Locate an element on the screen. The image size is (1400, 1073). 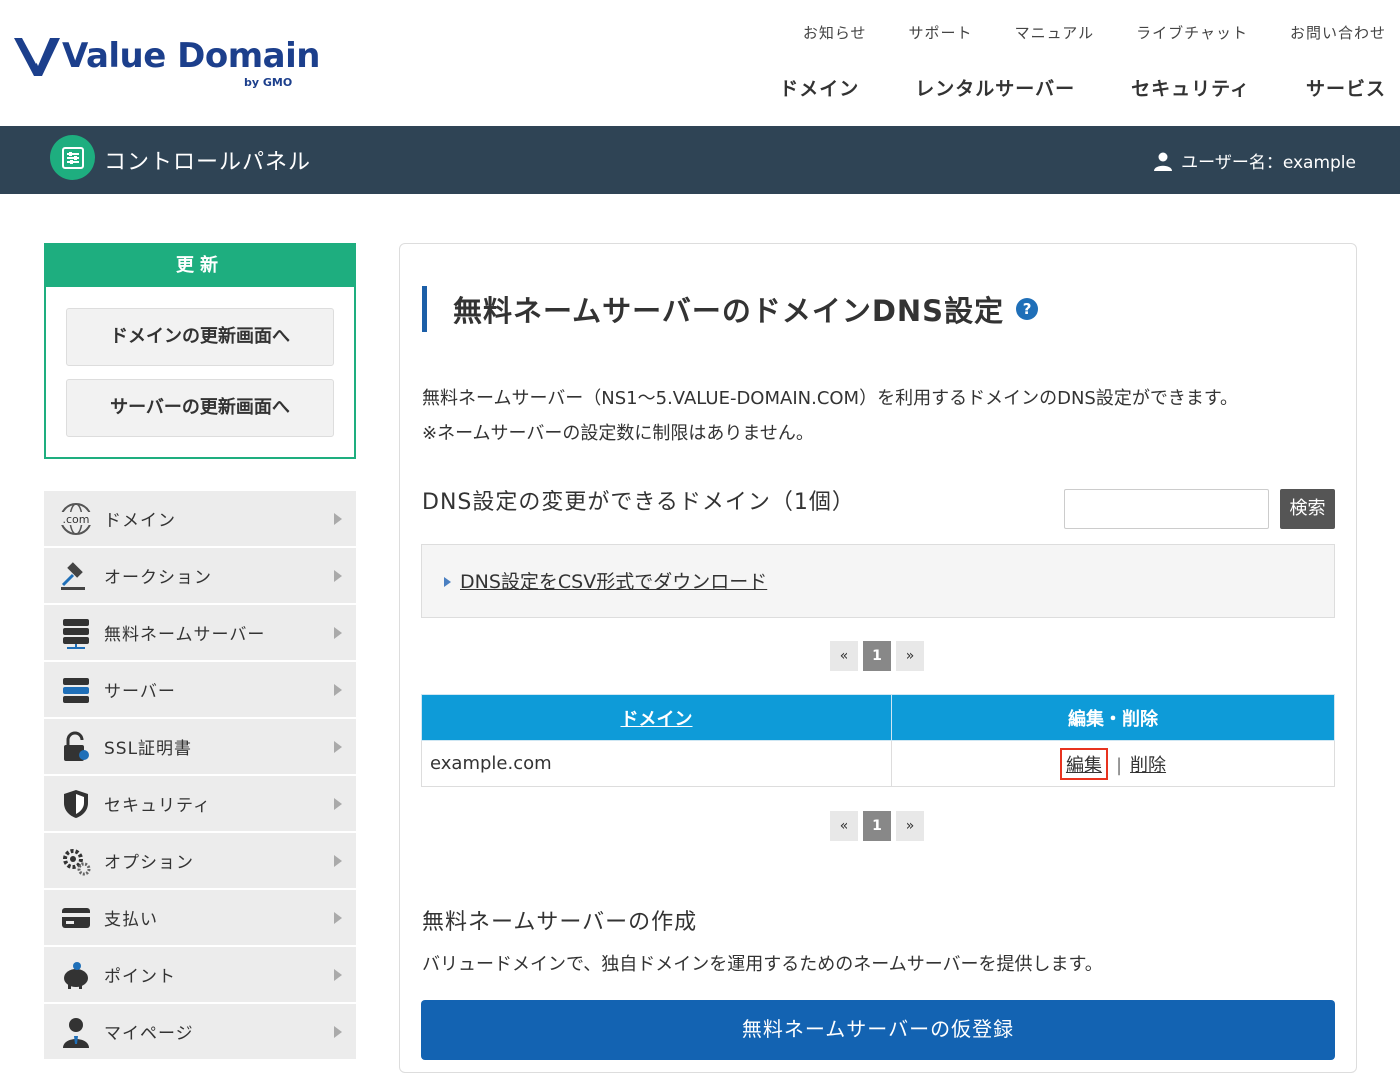
brand-logo: Value Domain is located at coordinates (167, 57).